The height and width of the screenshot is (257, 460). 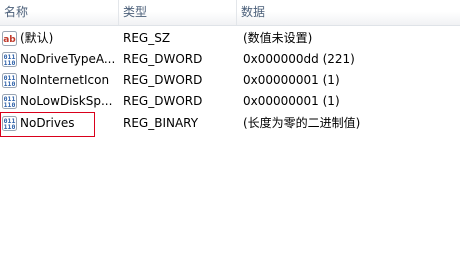 I want to click on value-name: (默认), so click(x=37, y=38).